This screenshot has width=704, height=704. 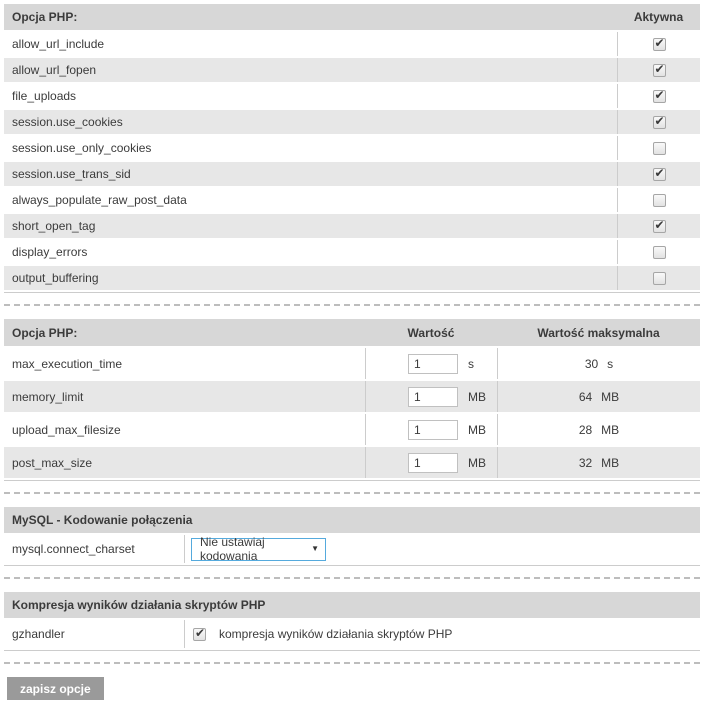 What do you see at coordinates (58, 44) in the screenshot?
I see `option-name: allow_url_include` at bounding box center [58, 44].